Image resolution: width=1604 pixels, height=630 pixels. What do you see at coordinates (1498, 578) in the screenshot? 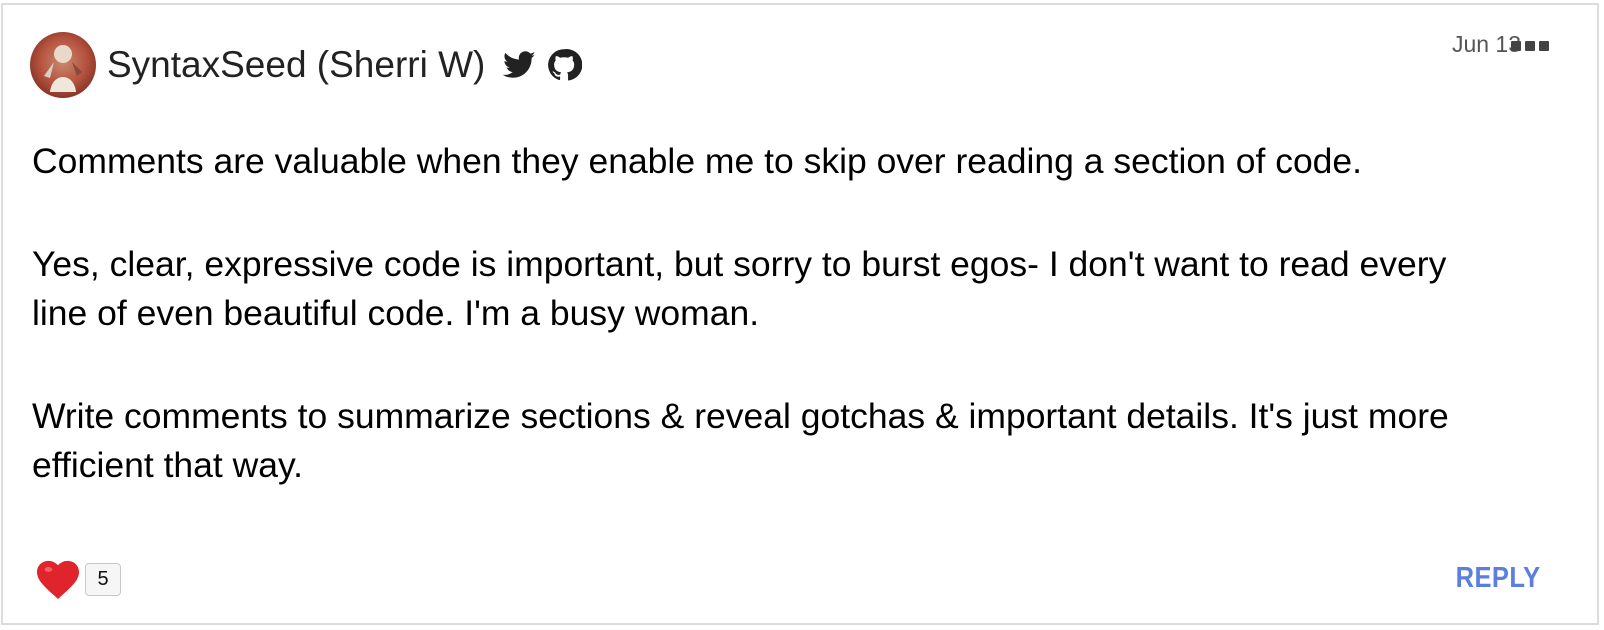
I see `reply-button: REPLY` at bounding box center [1498, 578].